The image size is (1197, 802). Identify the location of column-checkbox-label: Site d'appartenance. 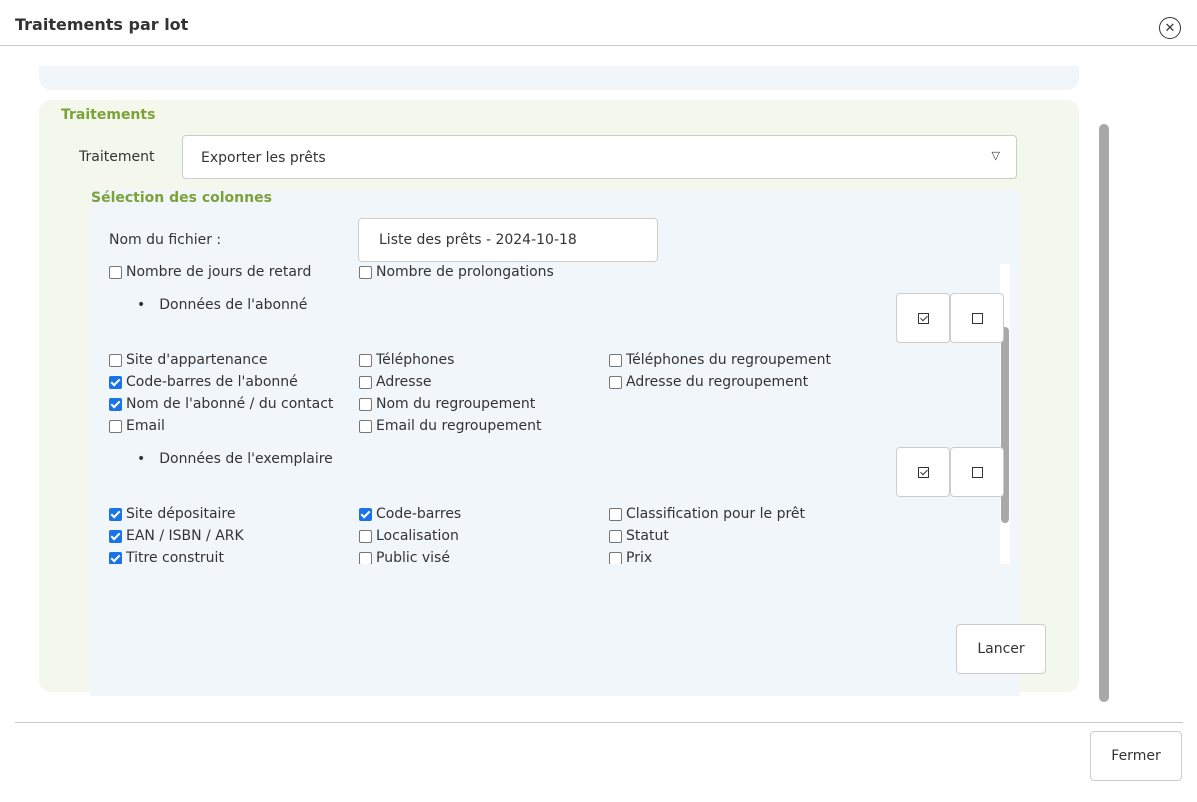
(197, 360).